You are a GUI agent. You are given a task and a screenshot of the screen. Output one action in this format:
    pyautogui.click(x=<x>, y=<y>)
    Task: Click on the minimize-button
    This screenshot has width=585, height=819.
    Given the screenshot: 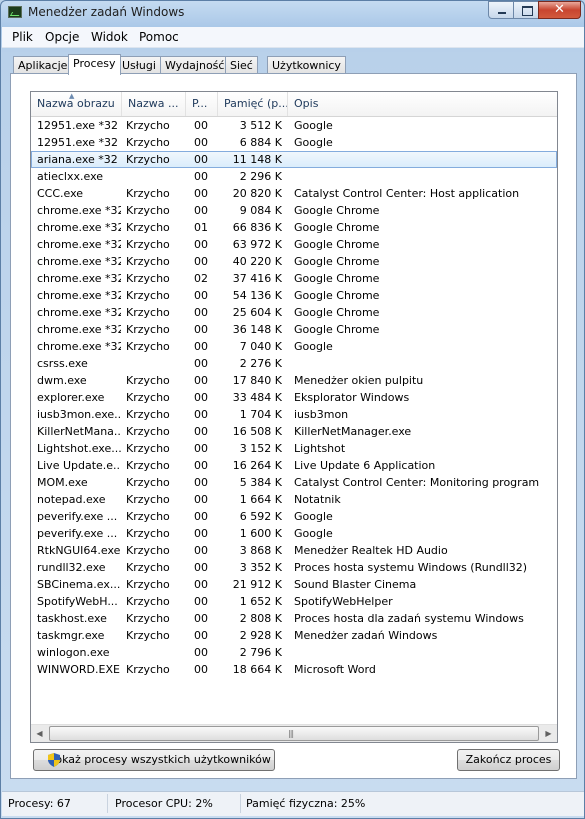 What is the action you would take?
    pyautogui.click(x=501, y=10)
    